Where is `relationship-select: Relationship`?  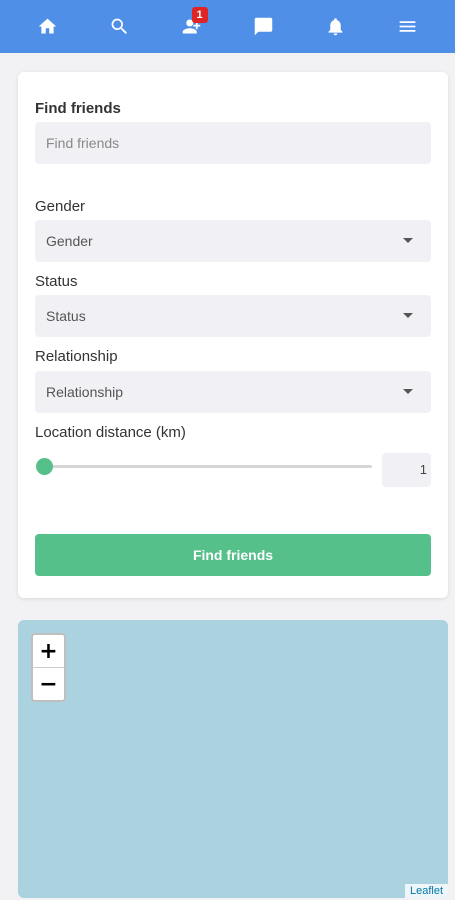 relationship-select: Relationship is located at coordinates (233, 392).